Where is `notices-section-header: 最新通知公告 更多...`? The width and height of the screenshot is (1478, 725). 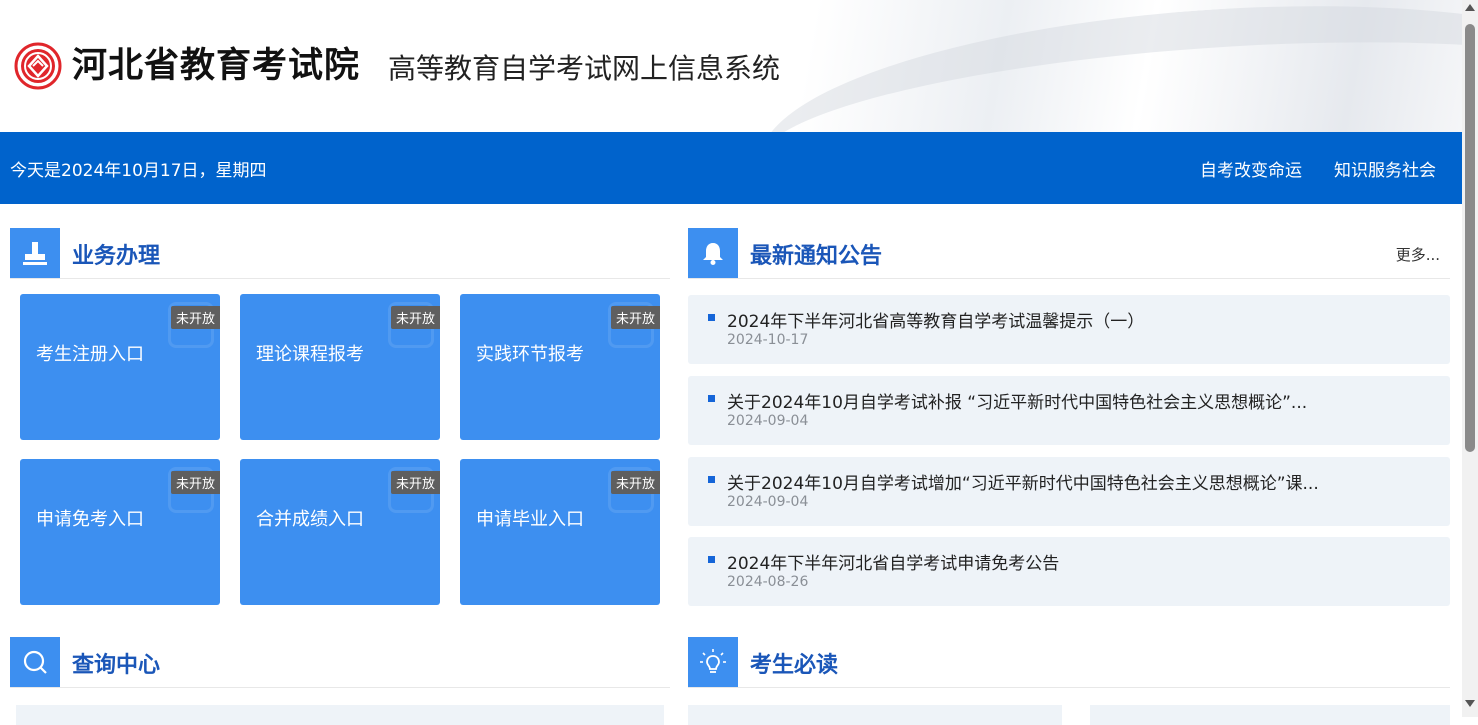 notices-section-header: 最新通知公告 更多... is located at coordinates (1069, 253).